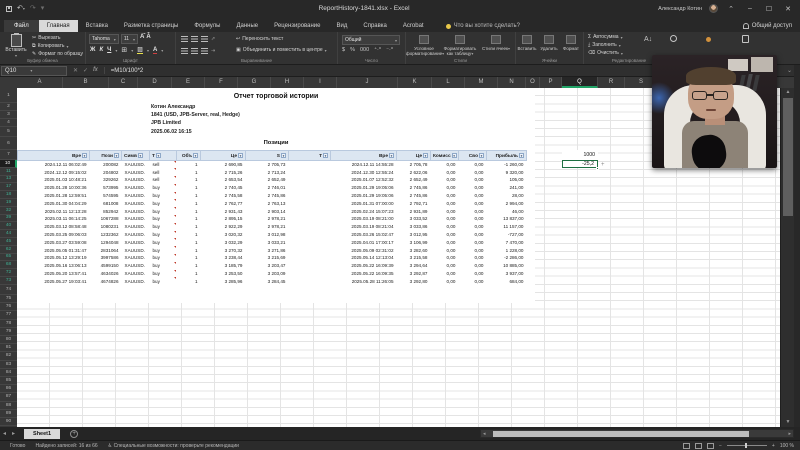 This screenshot has width=800, height=450. What do you see at coordinates (364, 219) in the screenshot?
I see `table-cell: 2025.03.19 08:21:00` at bounding box center [364, 219].